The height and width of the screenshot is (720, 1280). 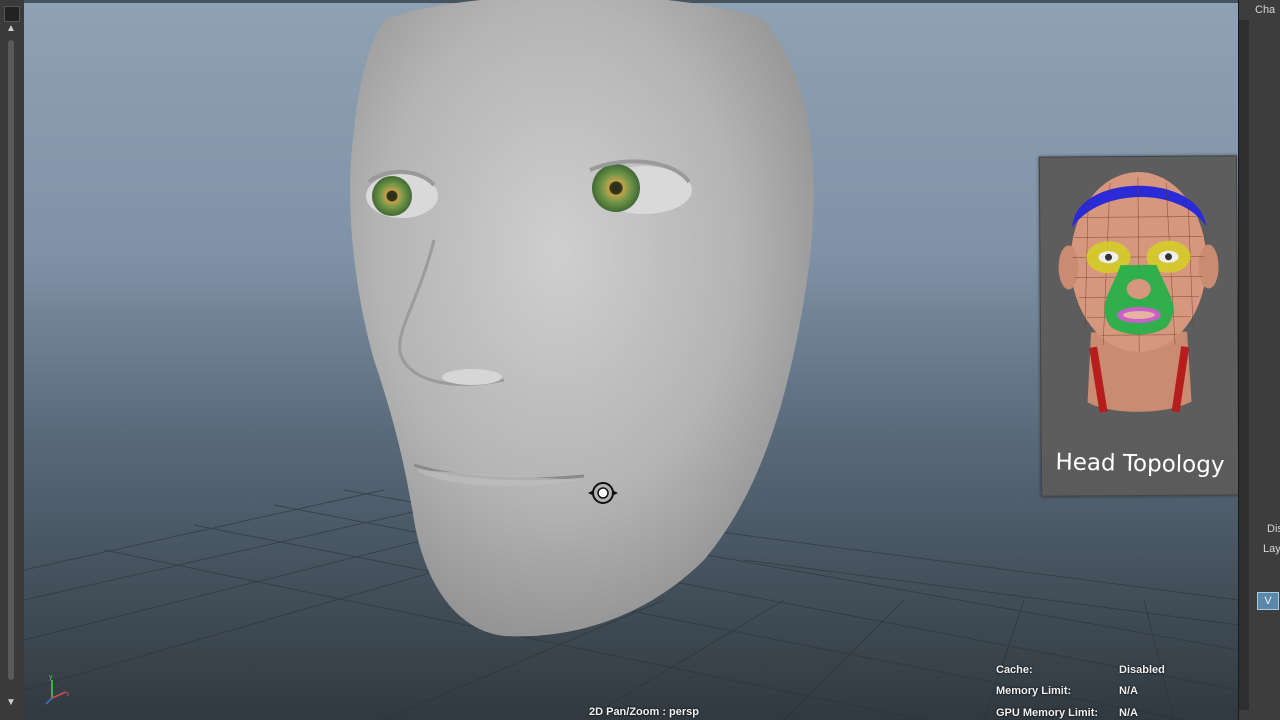 I want to click on reference-card-title: Head Topology, so click(x=1140, y=464).